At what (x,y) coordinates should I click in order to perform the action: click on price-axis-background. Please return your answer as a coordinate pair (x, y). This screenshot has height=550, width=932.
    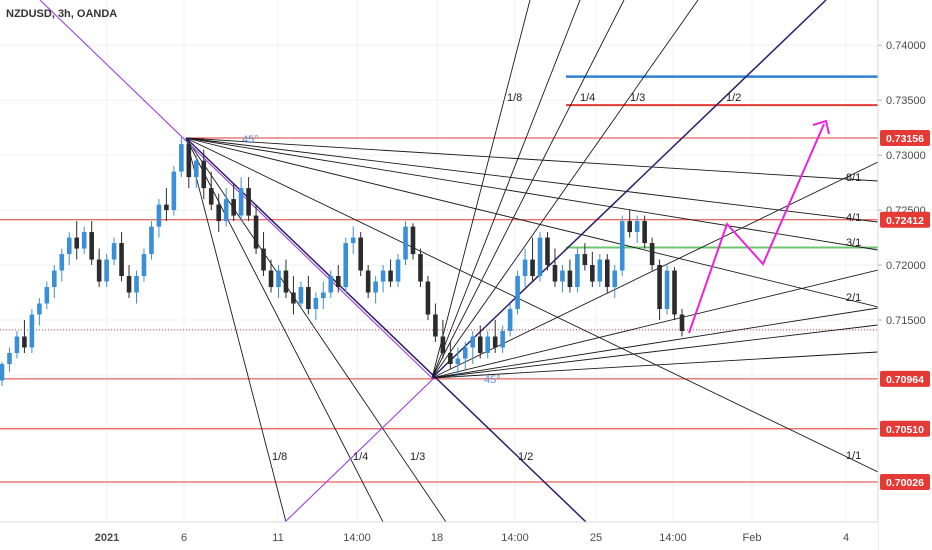
    Looking at the image, I should click on (905, 275).